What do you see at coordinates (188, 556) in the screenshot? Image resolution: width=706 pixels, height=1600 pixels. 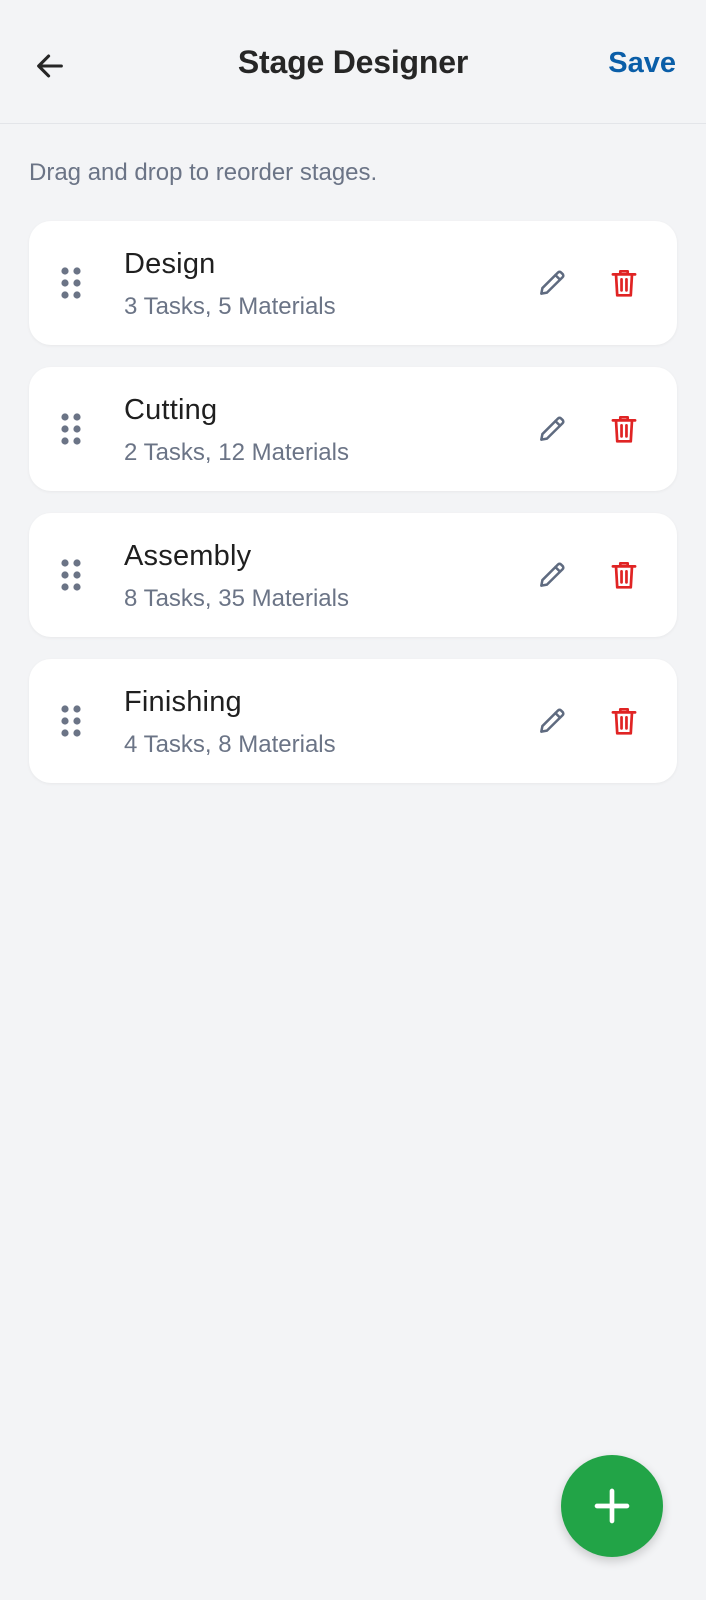 I see `stage-name: Assembly` at bounding box center [188, 556].